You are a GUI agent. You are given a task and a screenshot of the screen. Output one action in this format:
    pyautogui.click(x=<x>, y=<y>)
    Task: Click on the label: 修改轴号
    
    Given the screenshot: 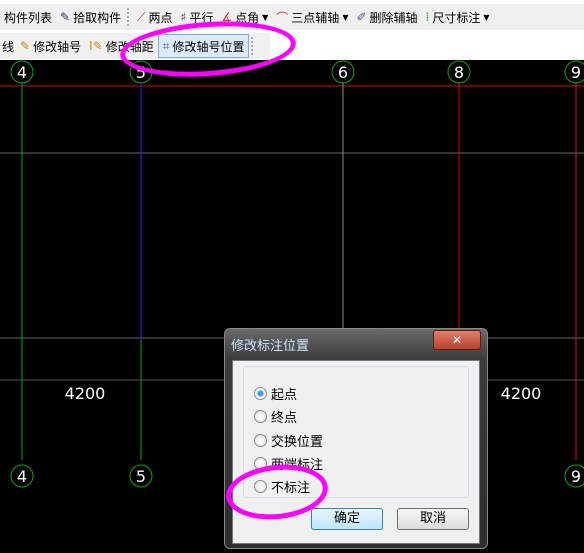 What is the action you would take?
    pyautogui.click(x=57, y=46)
    